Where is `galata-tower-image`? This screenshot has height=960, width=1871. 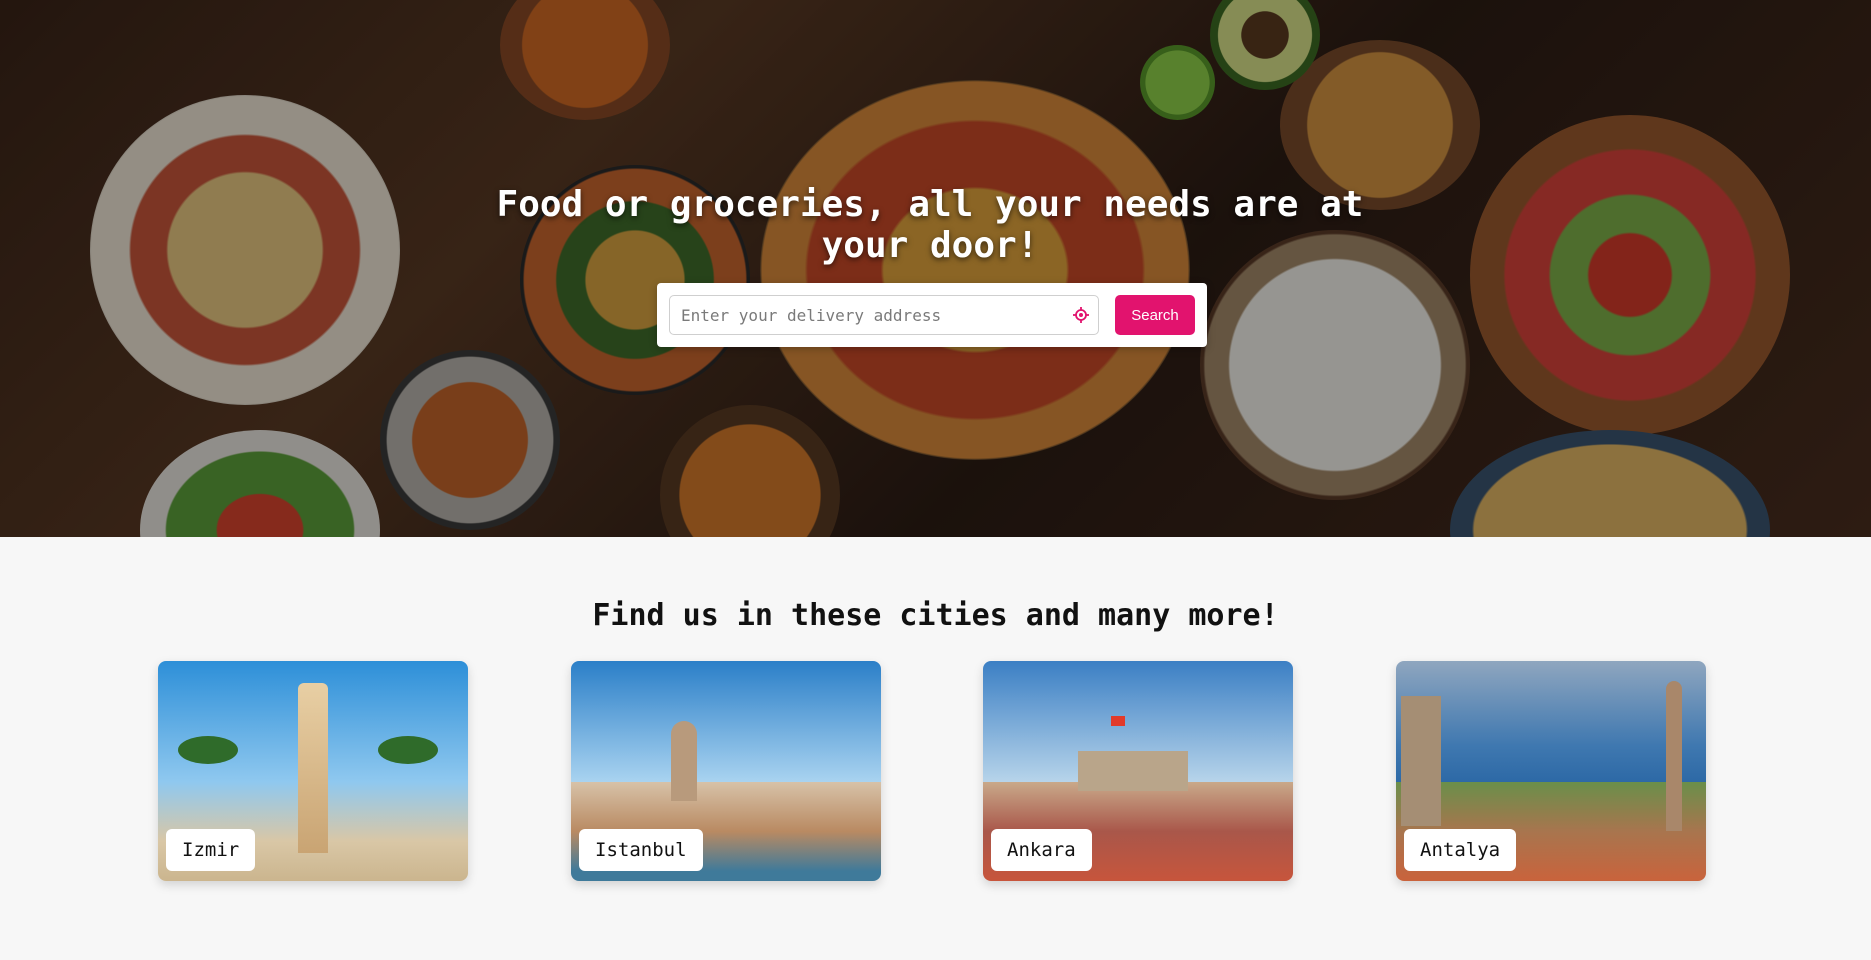 galata-tower-image is located at coordinates (684, 761).